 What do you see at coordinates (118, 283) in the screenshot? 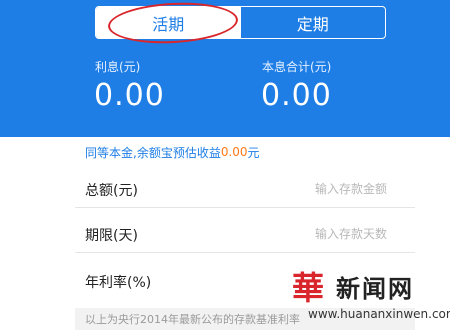
I see `rate-label: 年利率(%)` at bounding box center [118, 283].